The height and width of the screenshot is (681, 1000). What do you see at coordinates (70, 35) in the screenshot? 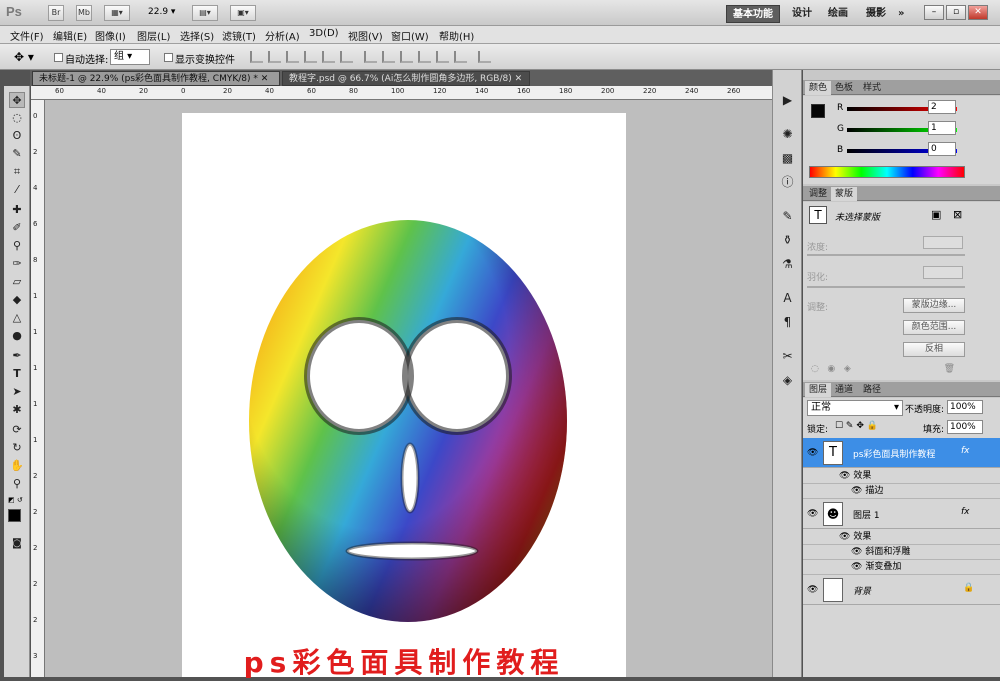
I see `menu-edit: 编辑(E)` at bounding box center [70, 35].